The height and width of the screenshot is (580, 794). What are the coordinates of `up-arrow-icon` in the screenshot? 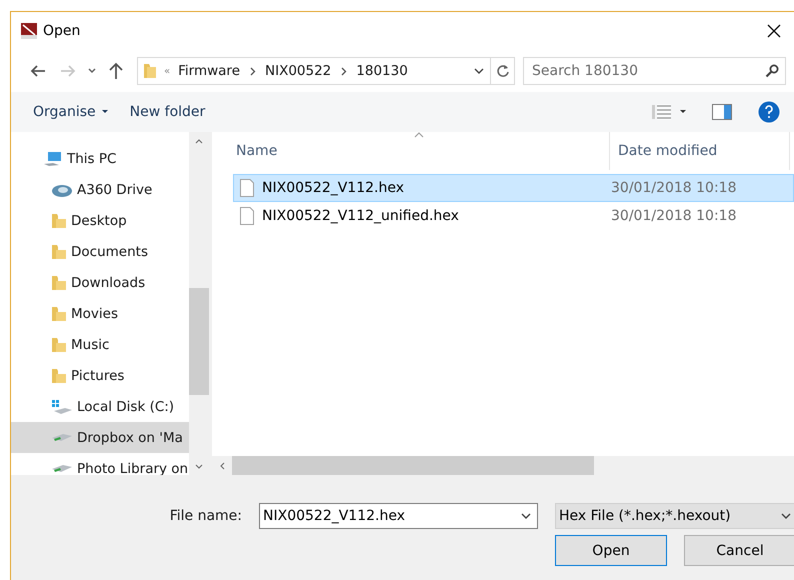 It's located at (116, 71).